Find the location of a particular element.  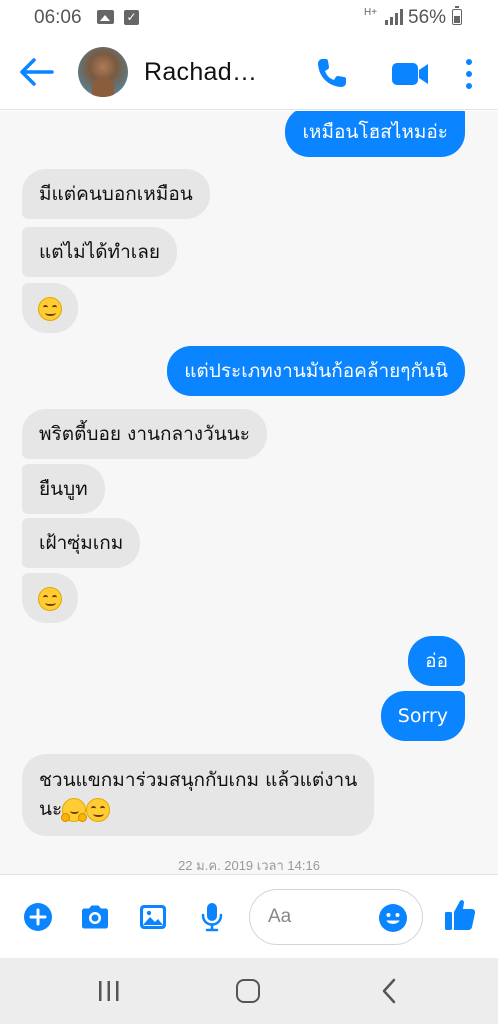

checkbox-notification-icon: ✓ is located at coordinates (131, 17).